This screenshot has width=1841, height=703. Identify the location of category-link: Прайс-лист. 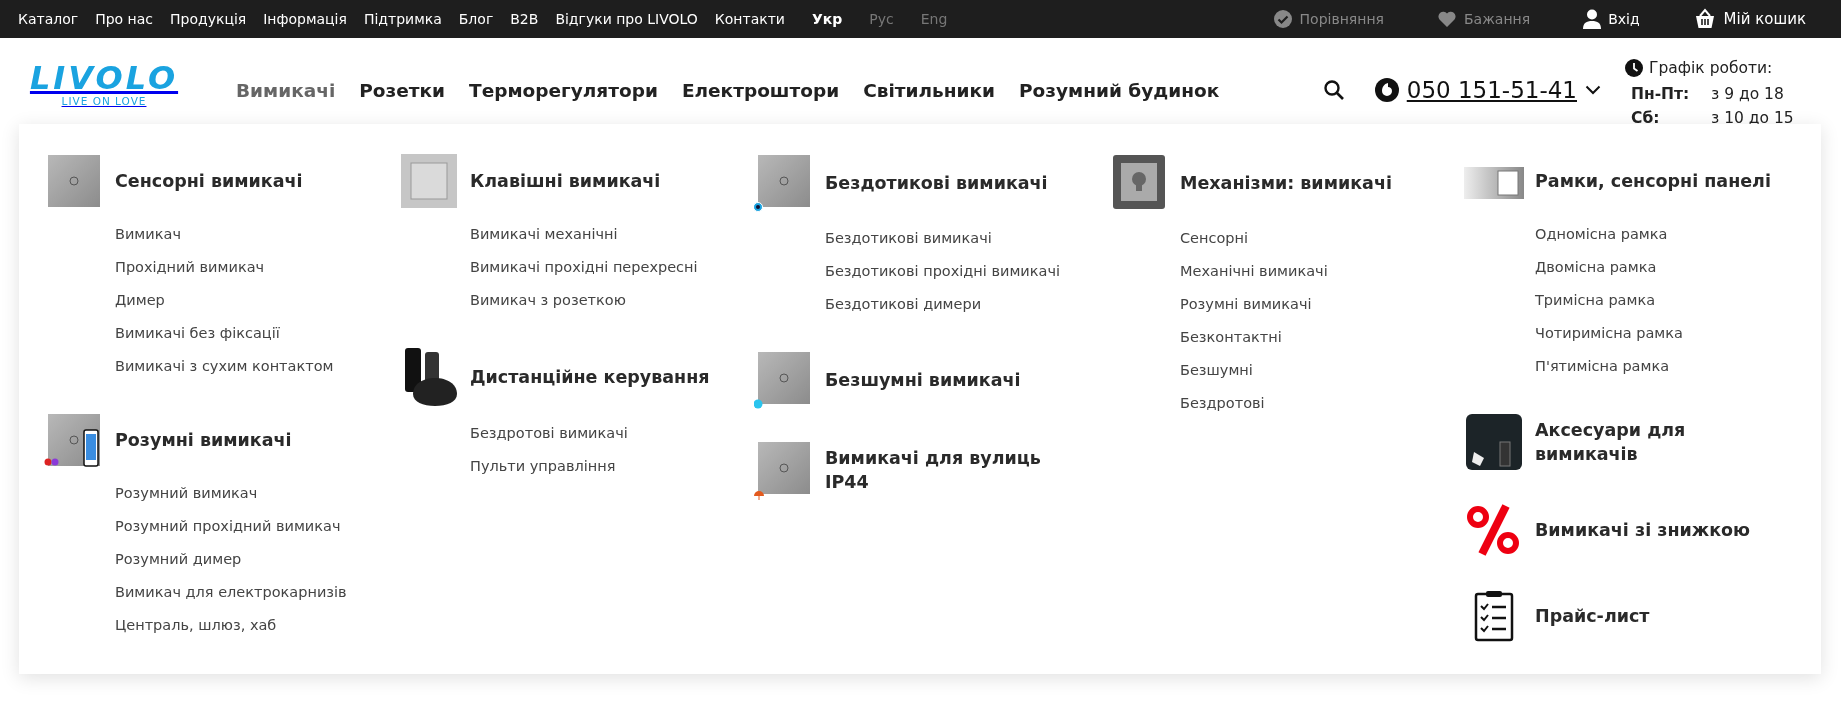
(1592, 616).